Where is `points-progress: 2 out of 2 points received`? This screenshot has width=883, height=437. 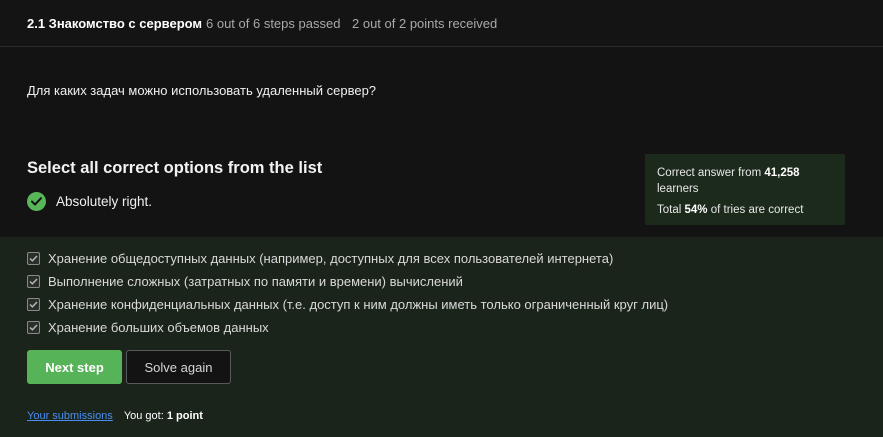
points-progress: 2 out of 2 points received is located at coordinates (425, 23).